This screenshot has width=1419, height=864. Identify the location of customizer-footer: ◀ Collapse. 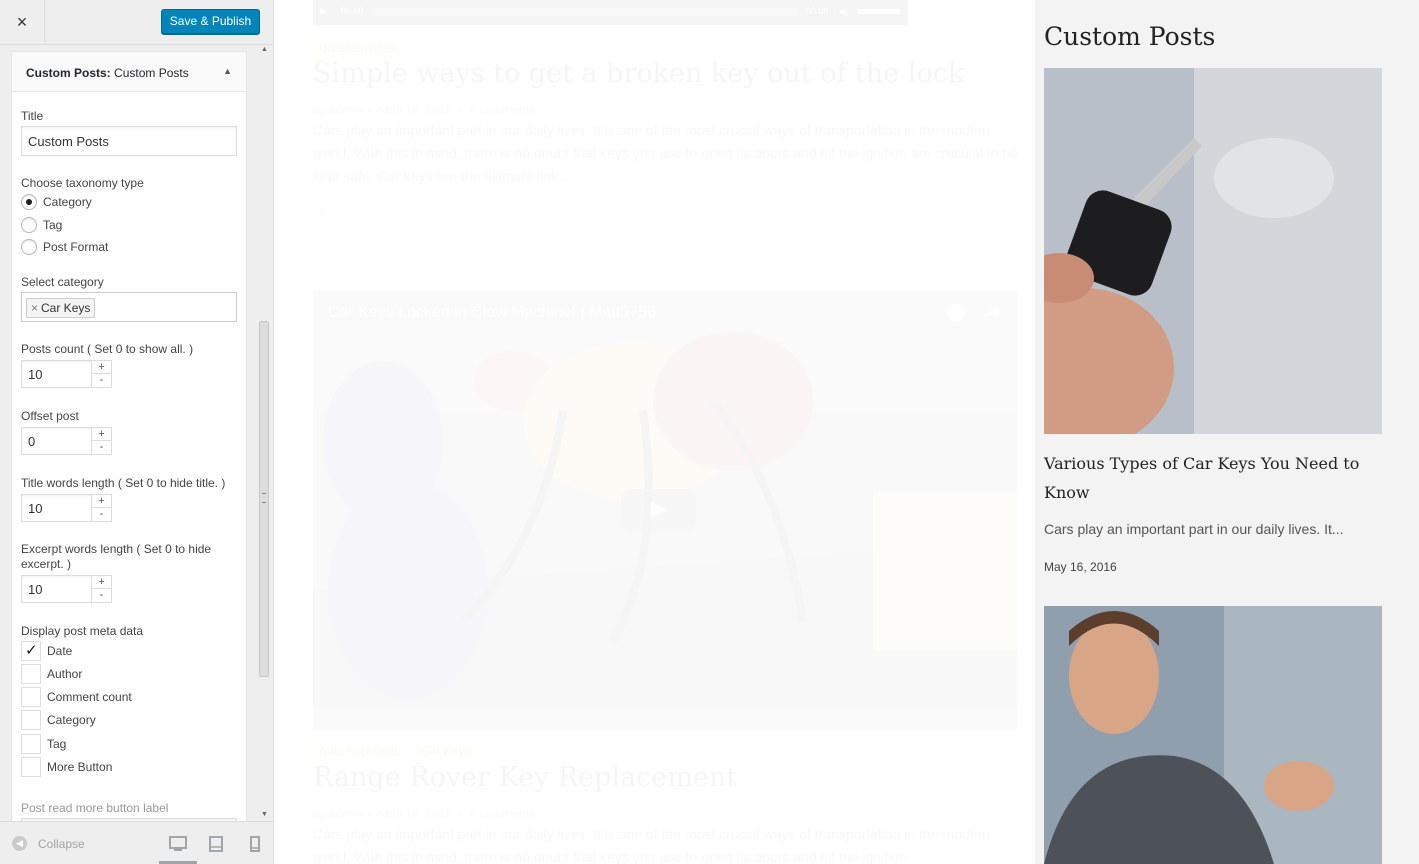
(136, 842).